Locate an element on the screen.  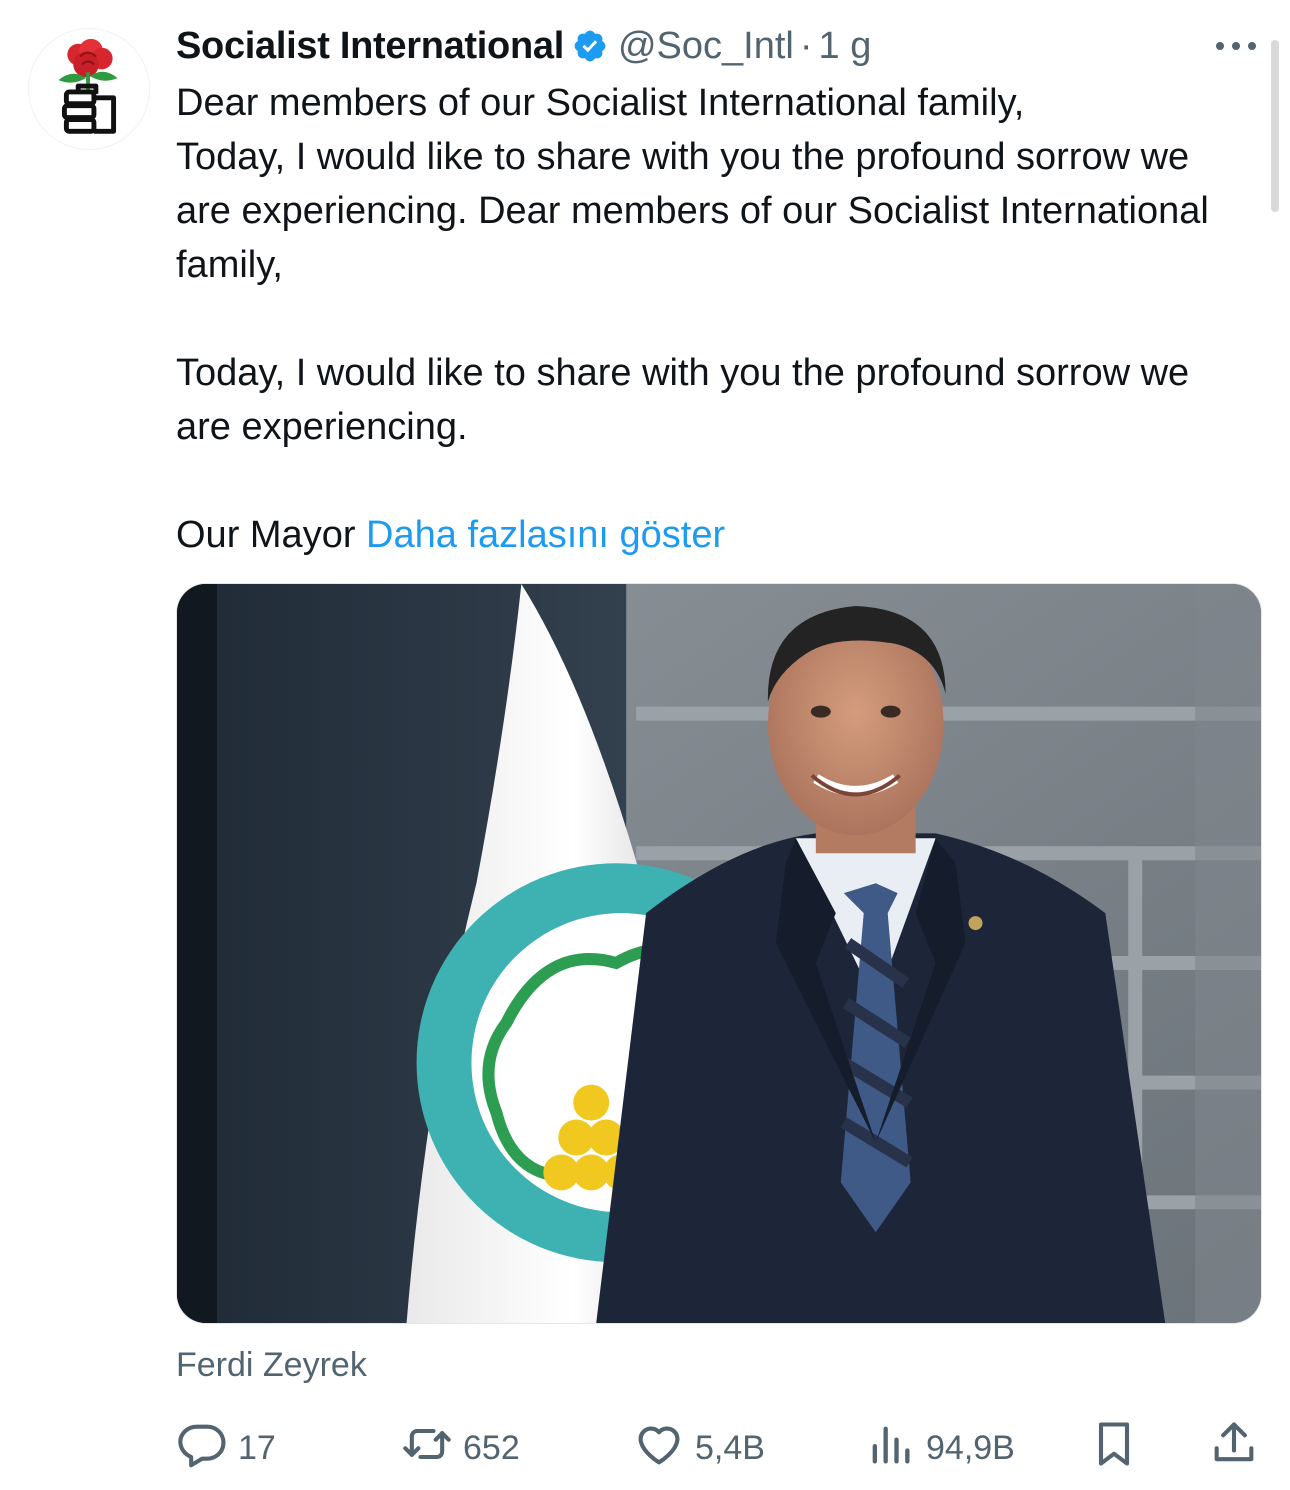
post-last-line: Our Mayor Daha fazlasını göster is located at coordinates (706, 535).